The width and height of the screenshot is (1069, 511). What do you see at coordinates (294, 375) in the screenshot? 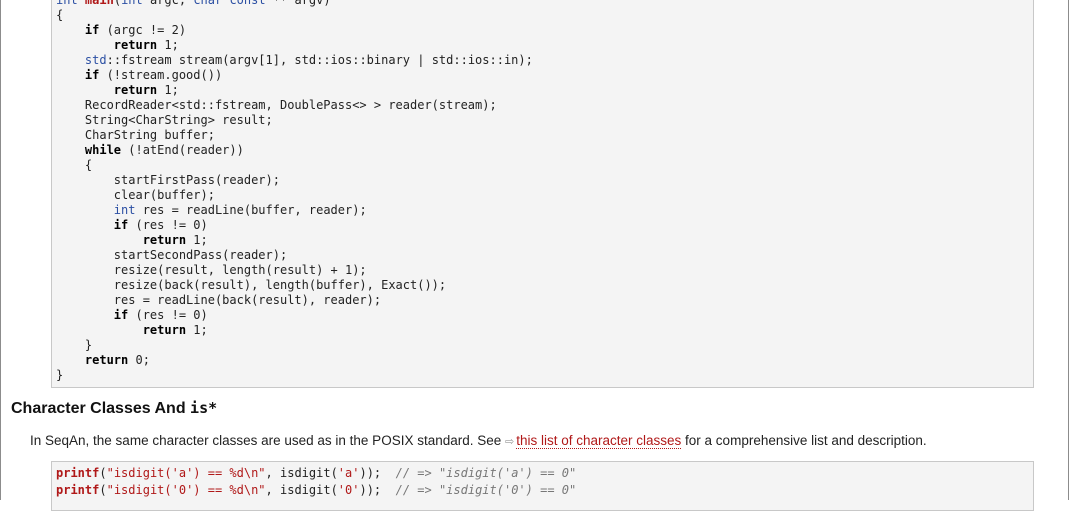
I see `code-line: }` at bounding box center [294, 375].